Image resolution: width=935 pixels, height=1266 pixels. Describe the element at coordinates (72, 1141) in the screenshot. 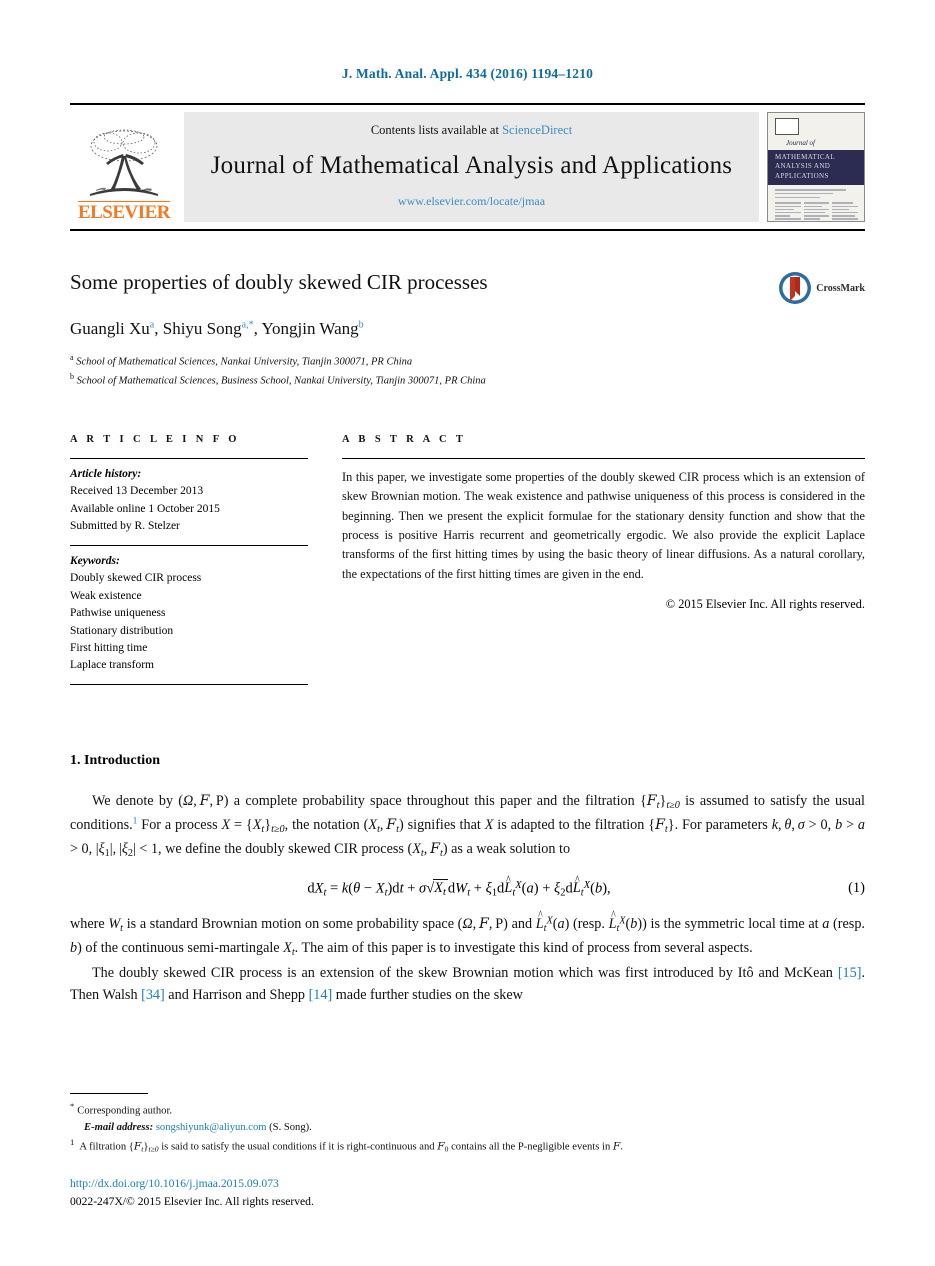

I see `footnote-1-mark: 1` at that location.